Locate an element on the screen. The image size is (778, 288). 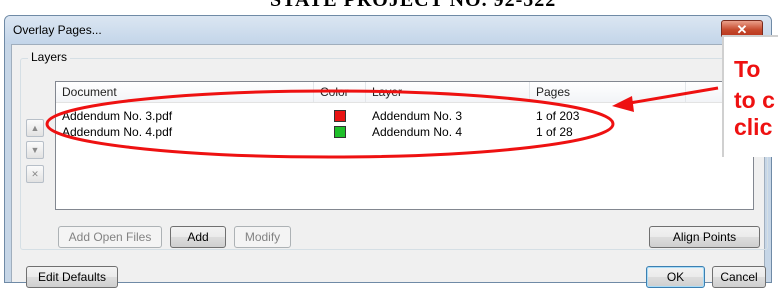
callout-text-line: To is located at coordinates (747, 69).